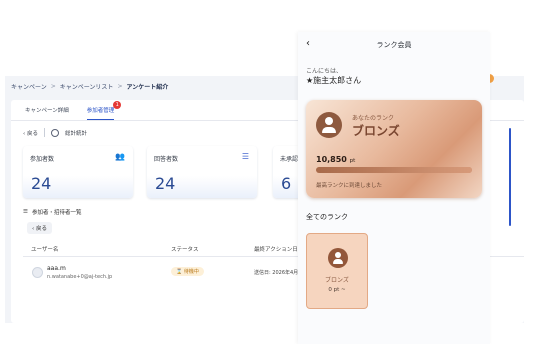 The image size is (536, 344). What do you see at coordinates (352, 161) in the screenshot?
I see `points-unit: pt` at bounding box center [352, 161].